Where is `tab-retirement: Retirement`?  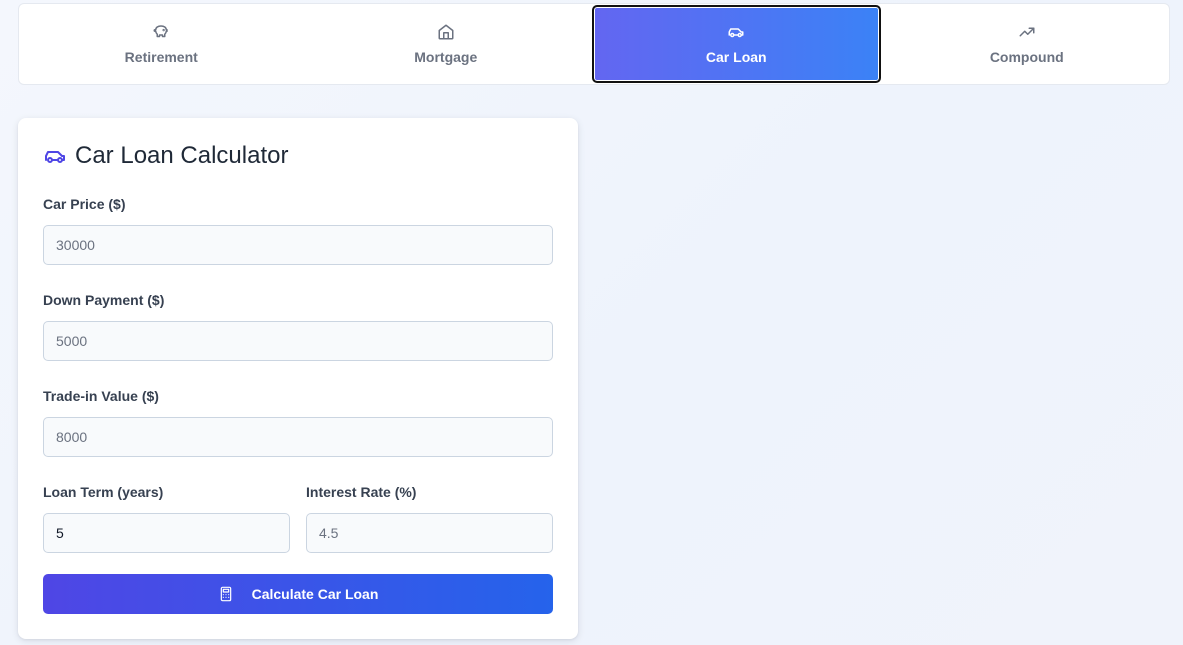
tab-retirement: Retirement is located at coordinates (161, 44).